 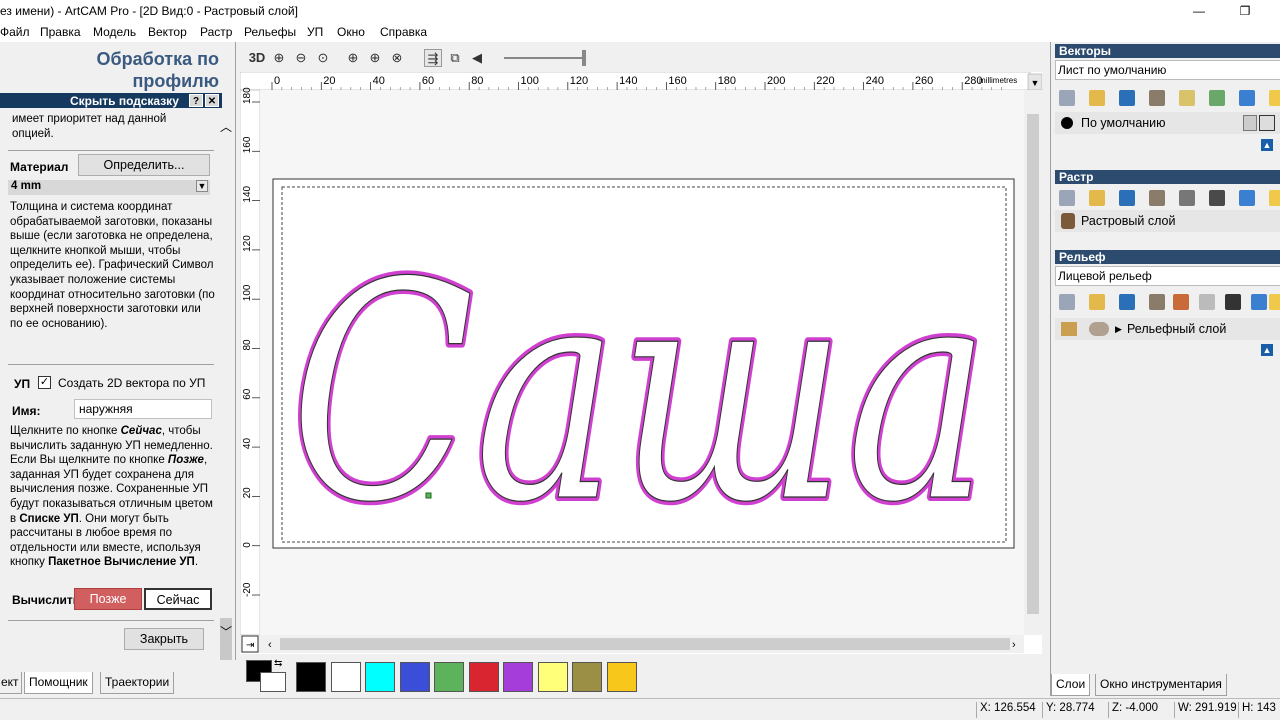 I want to click on zoom-fit-icon: ⊙, so click(x=323, y=58).